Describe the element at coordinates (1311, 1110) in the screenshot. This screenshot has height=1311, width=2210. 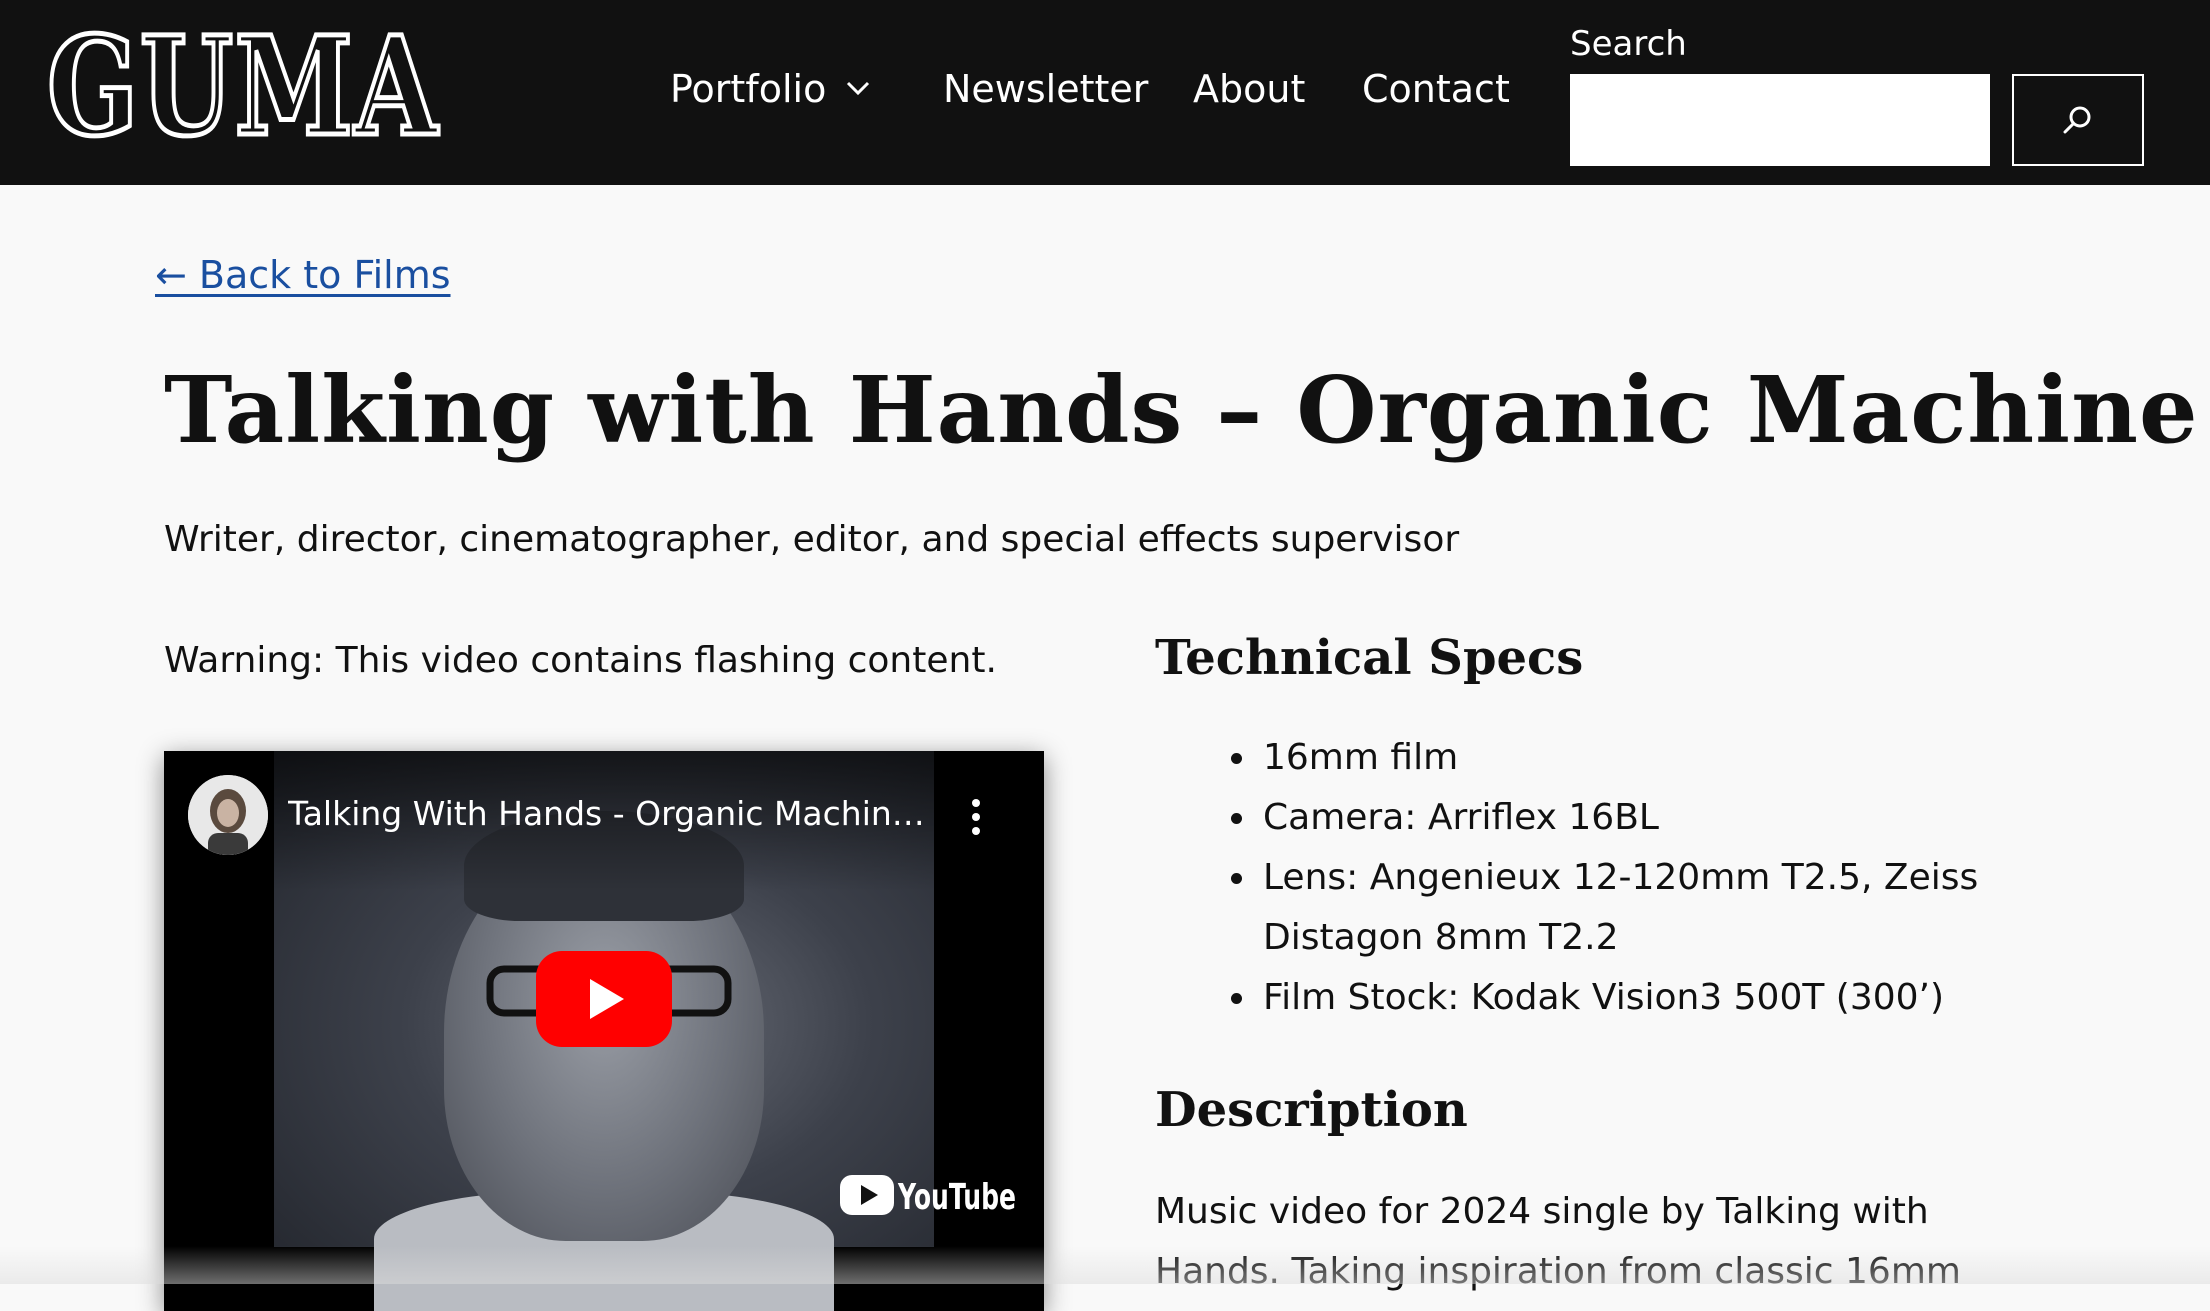
I see `description-heading: Description` at that location.